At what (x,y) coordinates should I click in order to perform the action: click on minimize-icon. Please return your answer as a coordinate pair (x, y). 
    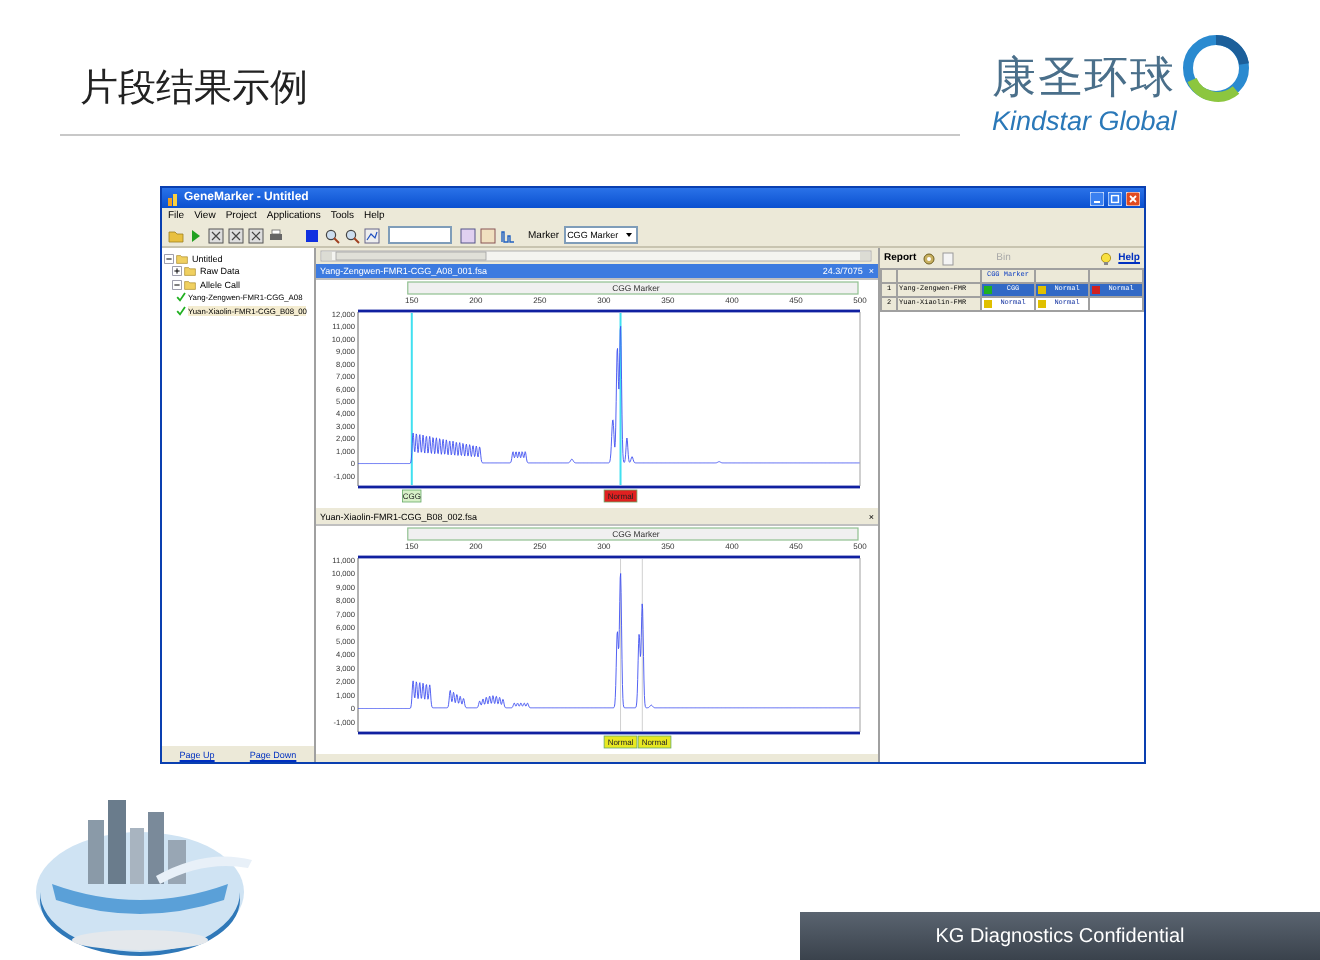
    Looking at the image, I should click on (1097, 198).